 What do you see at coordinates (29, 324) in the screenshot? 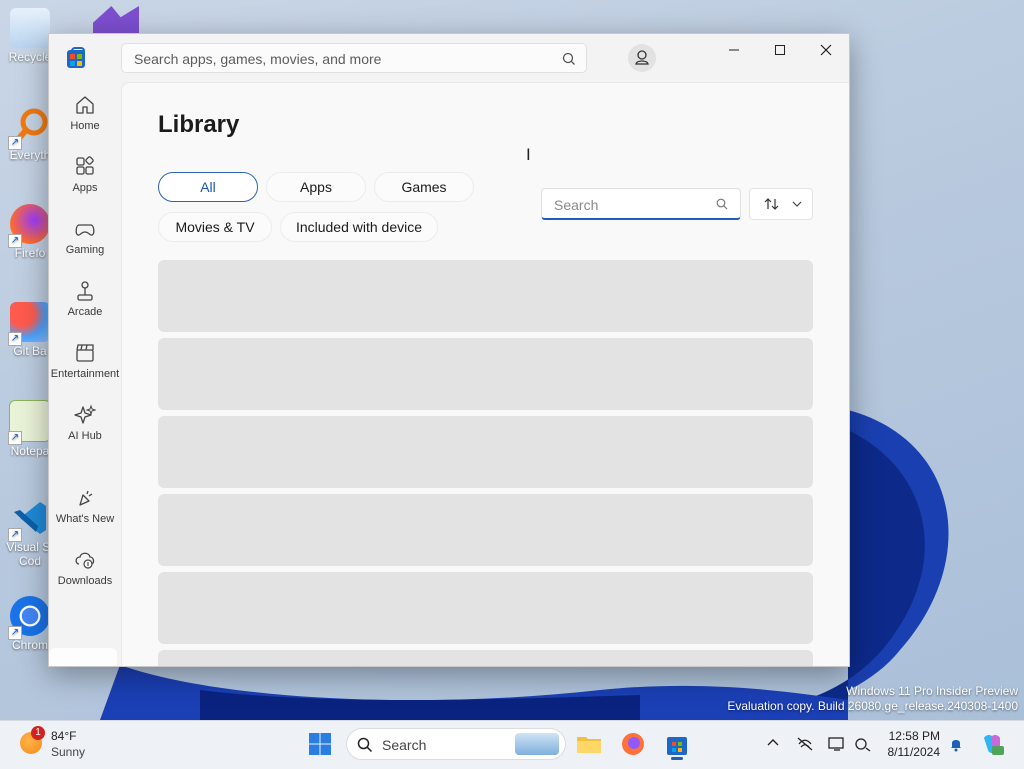
I see `git-bash-icon: ↗` at bounding box center [29, 324].